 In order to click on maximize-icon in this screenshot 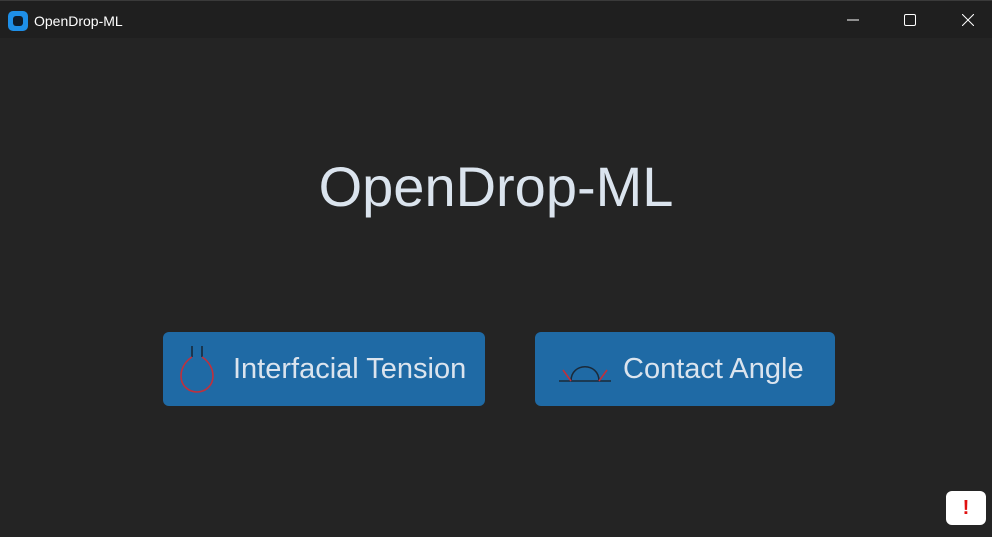, I will do `click(910, 20)`.